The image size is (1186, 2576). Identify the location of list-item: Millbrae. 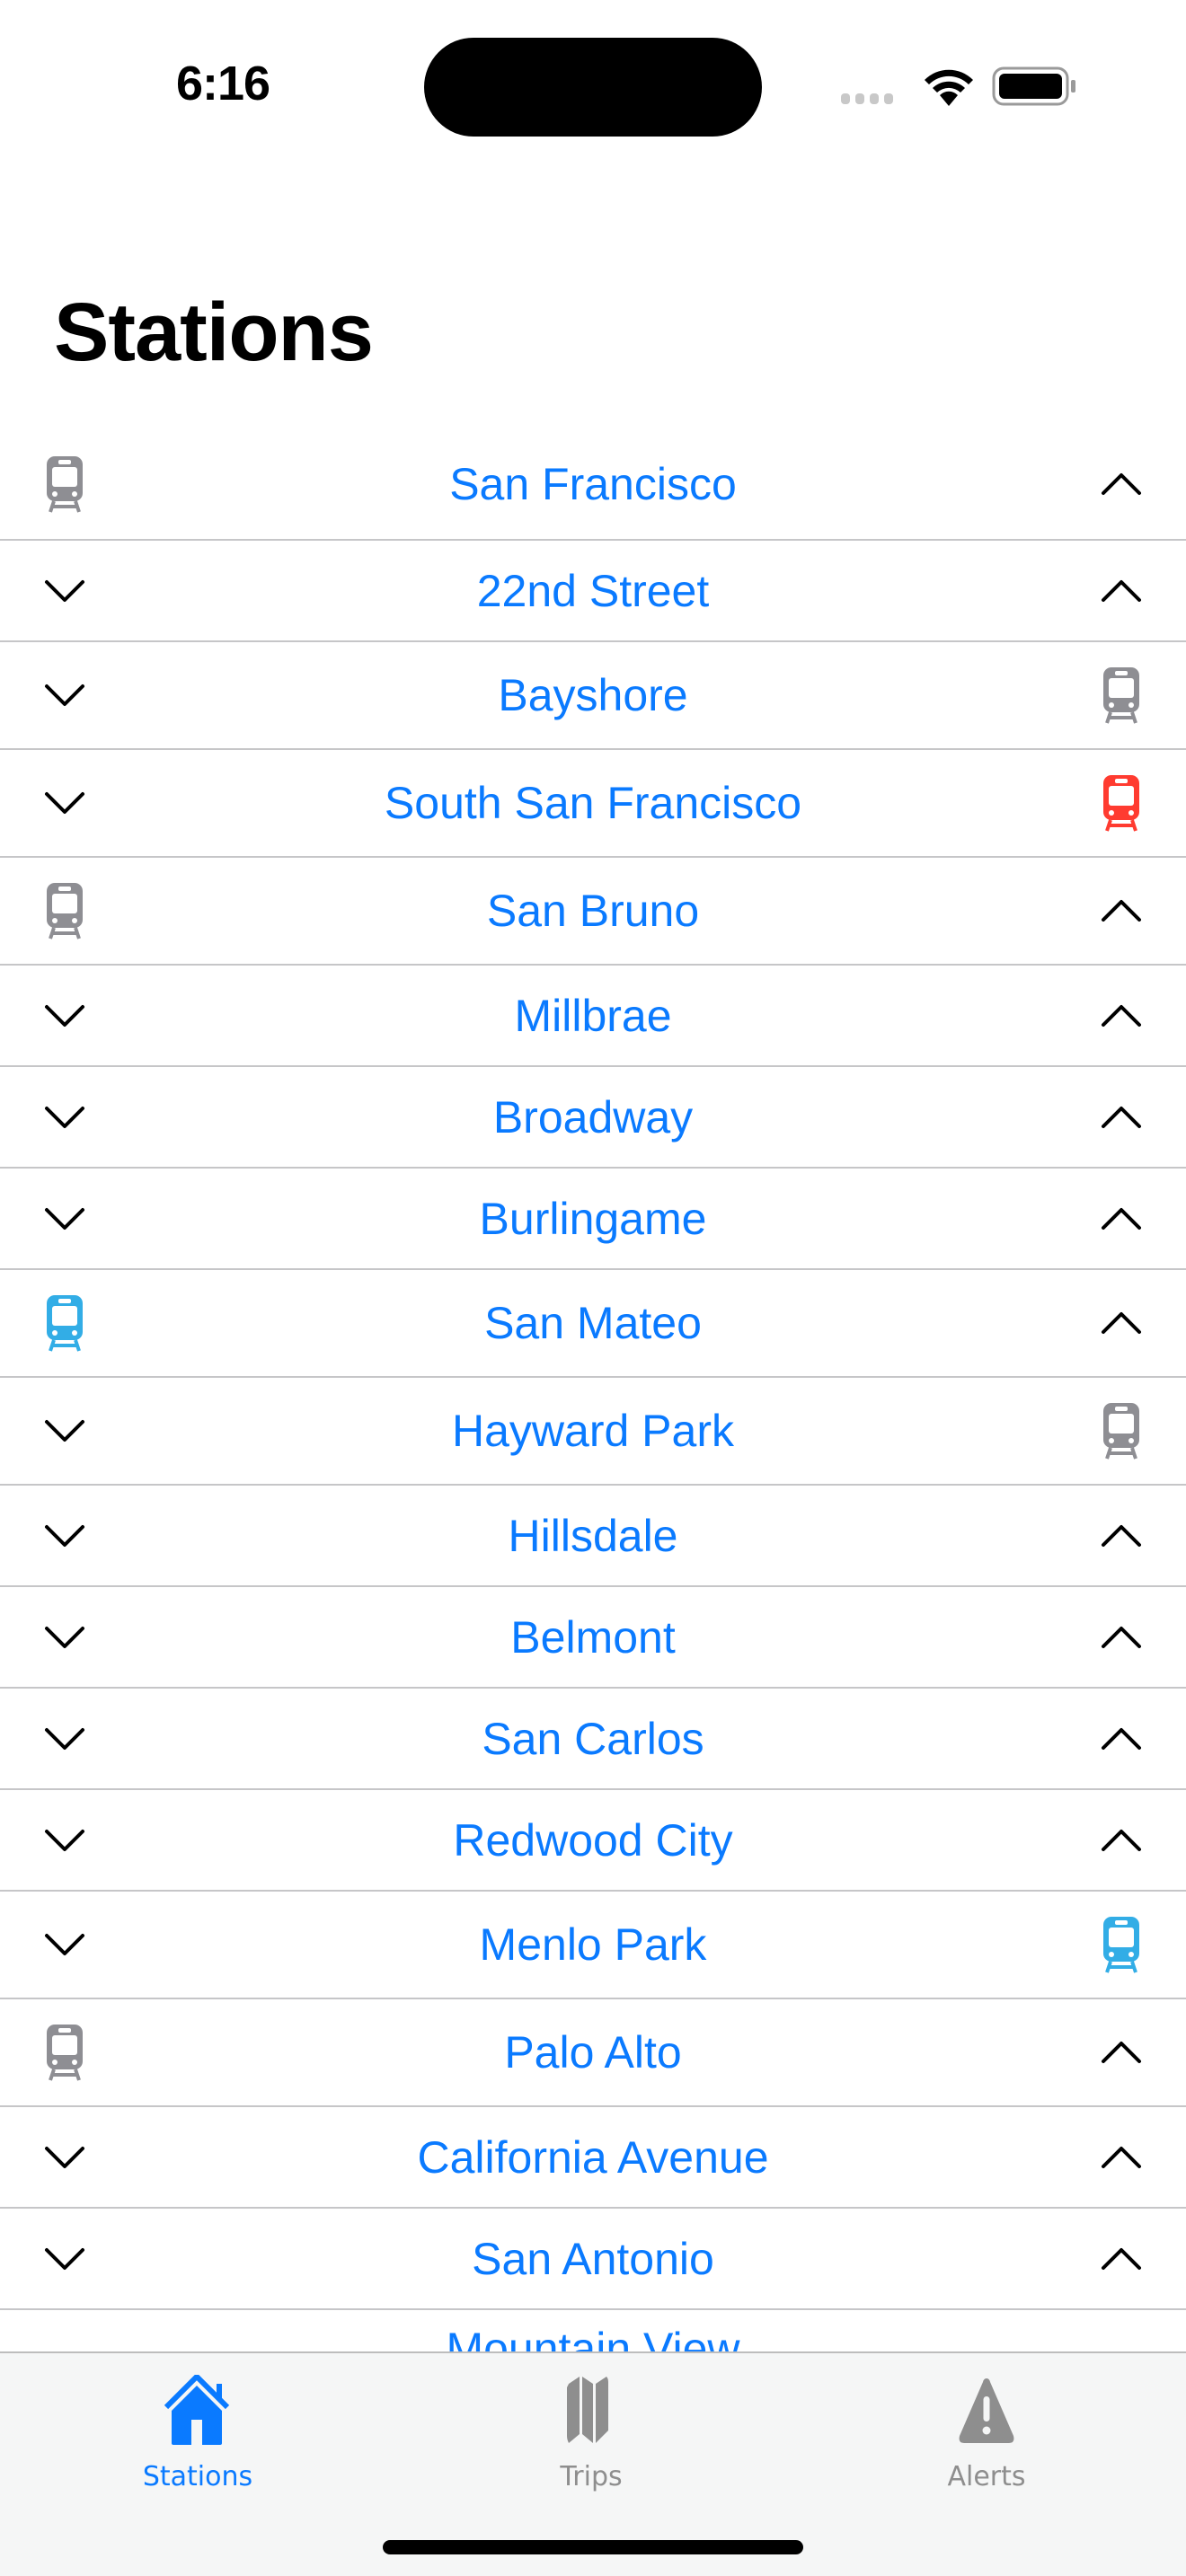
(593, 1016).